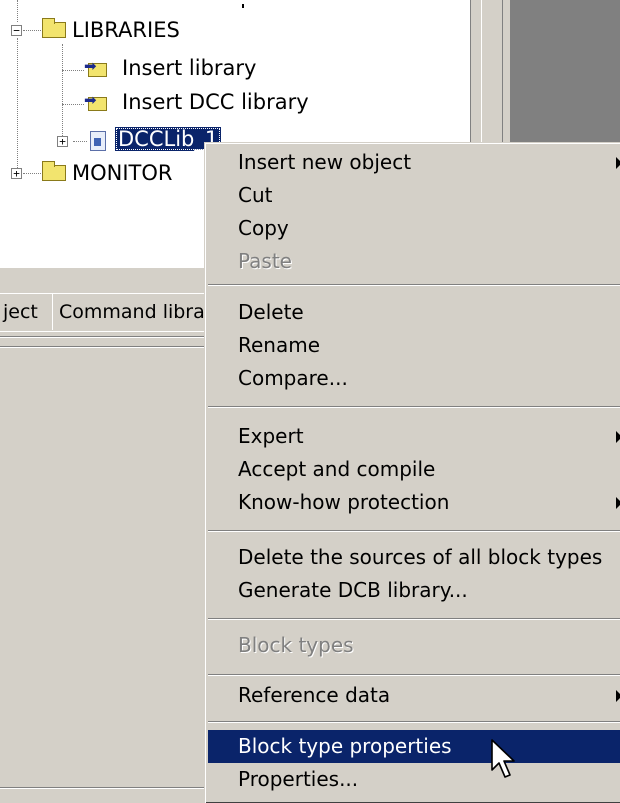  I want to click on menu-item-reference-data: Reference data, so click(414, 695).